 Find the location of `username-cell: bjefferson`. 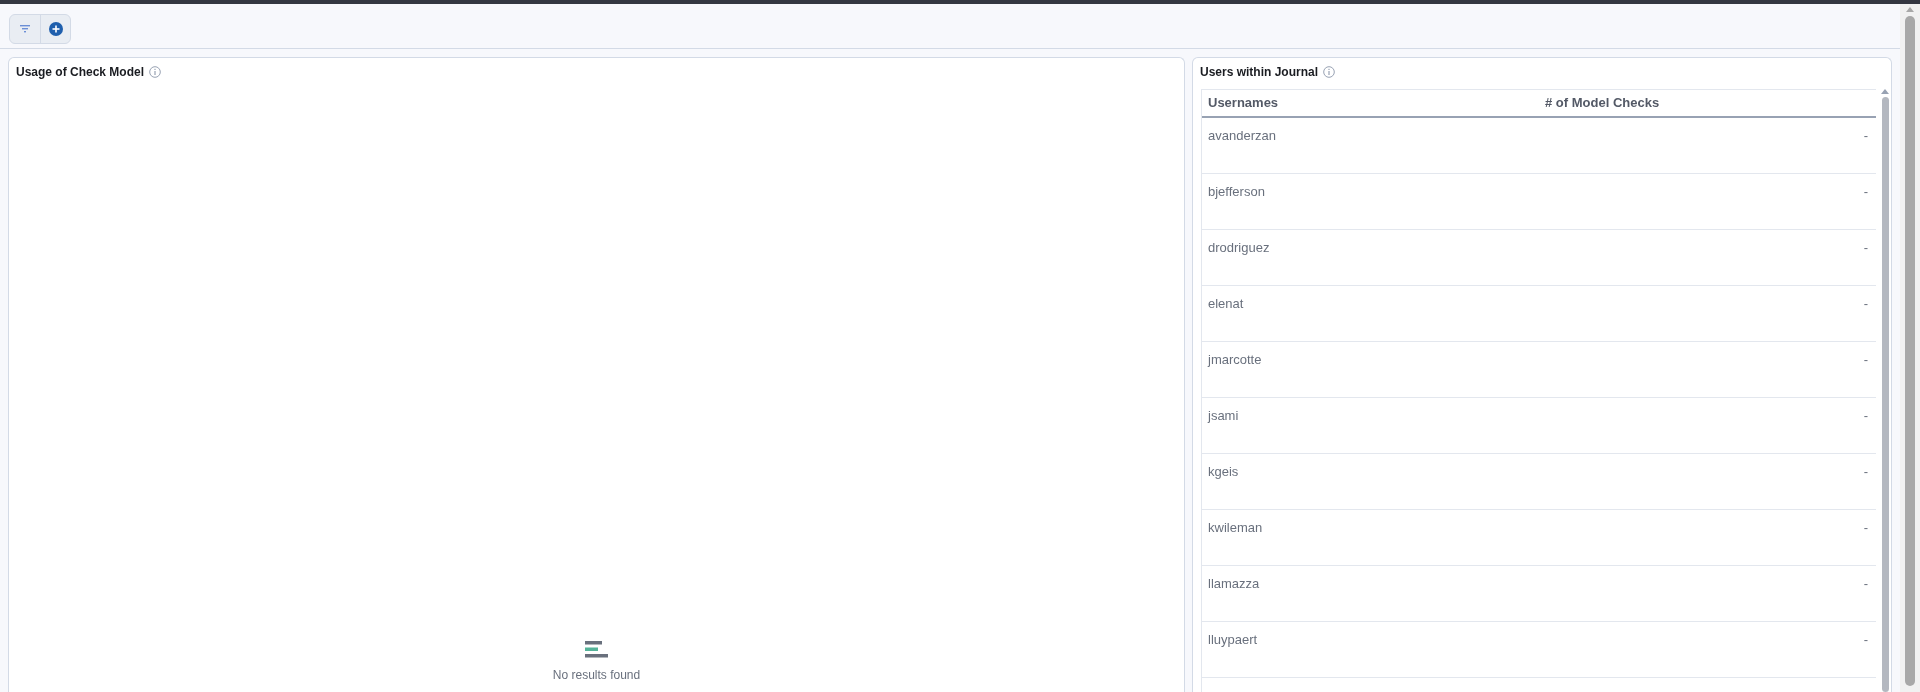

username-cell: bjefferson is located at coordinates (1236, 191).